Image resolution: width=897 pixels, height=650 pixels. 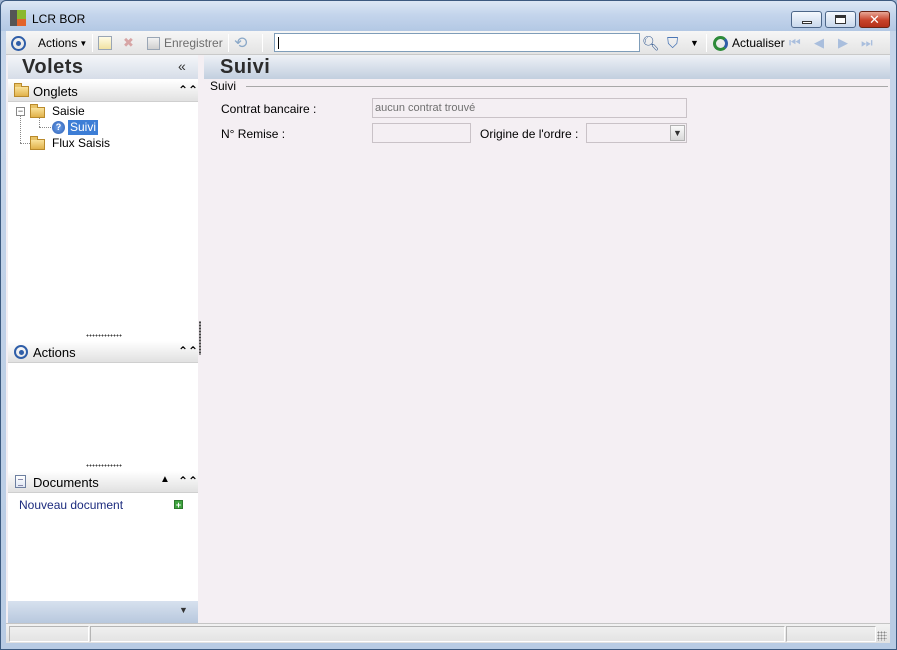 What do you see at coordinates (529, 108) in the screenshot?
I see `contrat-field: aucun contrat trouvé` at bounding box center [529, 108].